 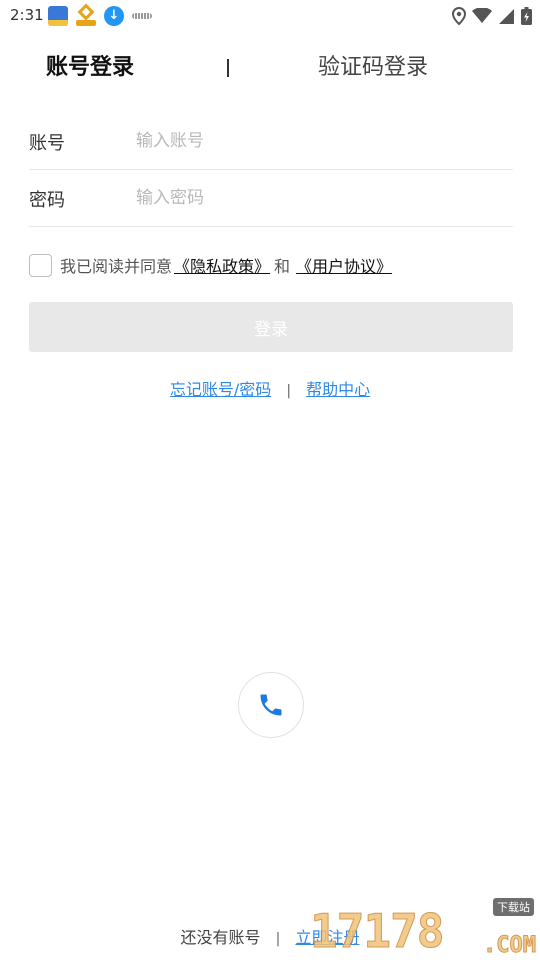 I want to click on password-input, so click(x=316, y=198).